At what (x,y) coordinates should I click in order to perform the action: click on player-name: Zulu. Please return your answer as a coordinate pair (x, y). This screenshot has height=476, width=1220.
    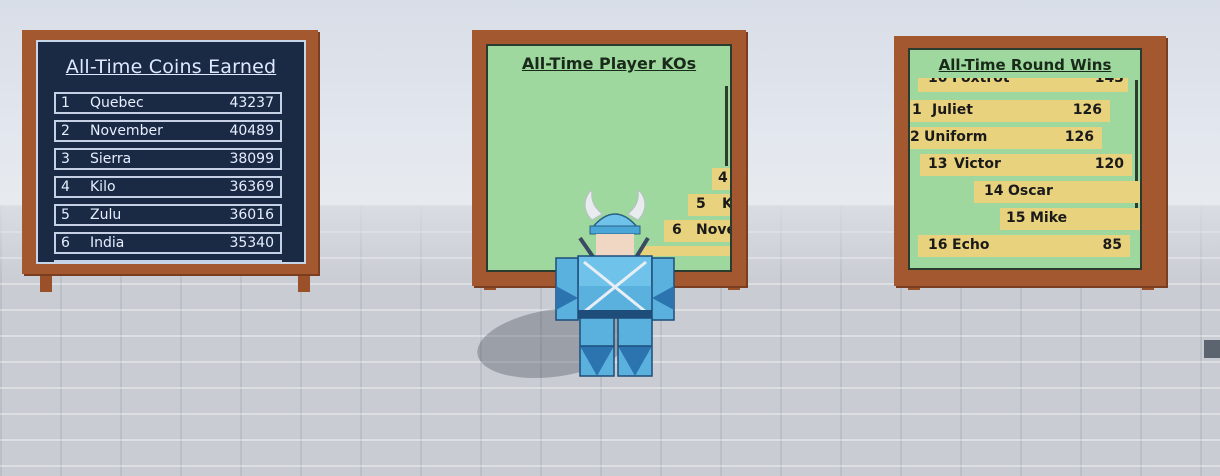
    Looking at the image, I should click on (106, 215).